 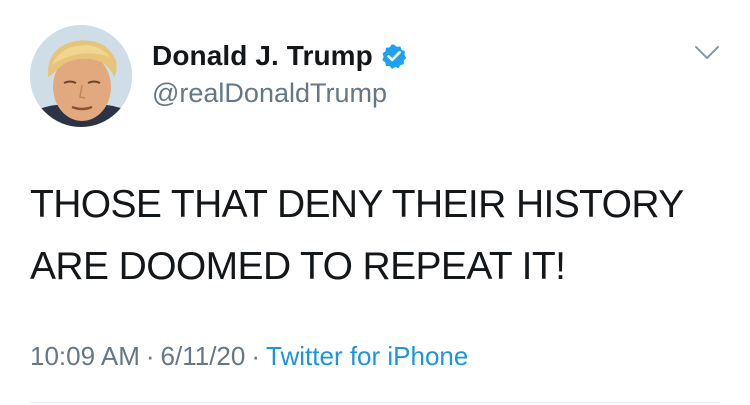 What do you see at coordinates (367, 356) in the screenshot?
I see `tweet-source-link: Twitter for iPhone` at bounding box center [367, 356].